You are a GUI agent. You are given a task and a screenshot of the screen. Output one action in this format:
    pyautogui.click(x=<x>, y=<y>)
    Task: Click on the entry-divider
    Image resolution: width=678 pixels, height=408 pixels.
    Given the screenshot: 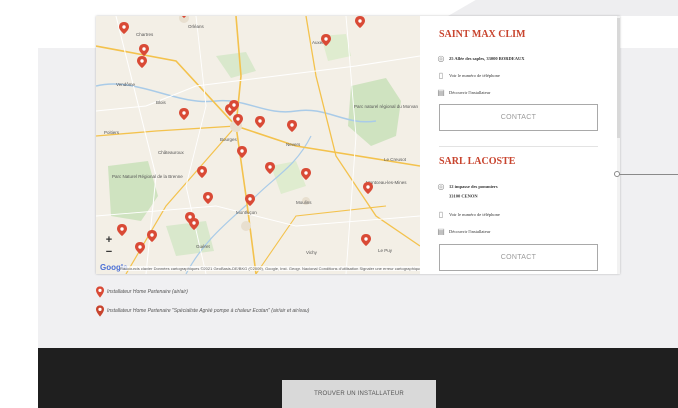 What is the action you would take?
    pyautogui.click(x=518, y=146)
    